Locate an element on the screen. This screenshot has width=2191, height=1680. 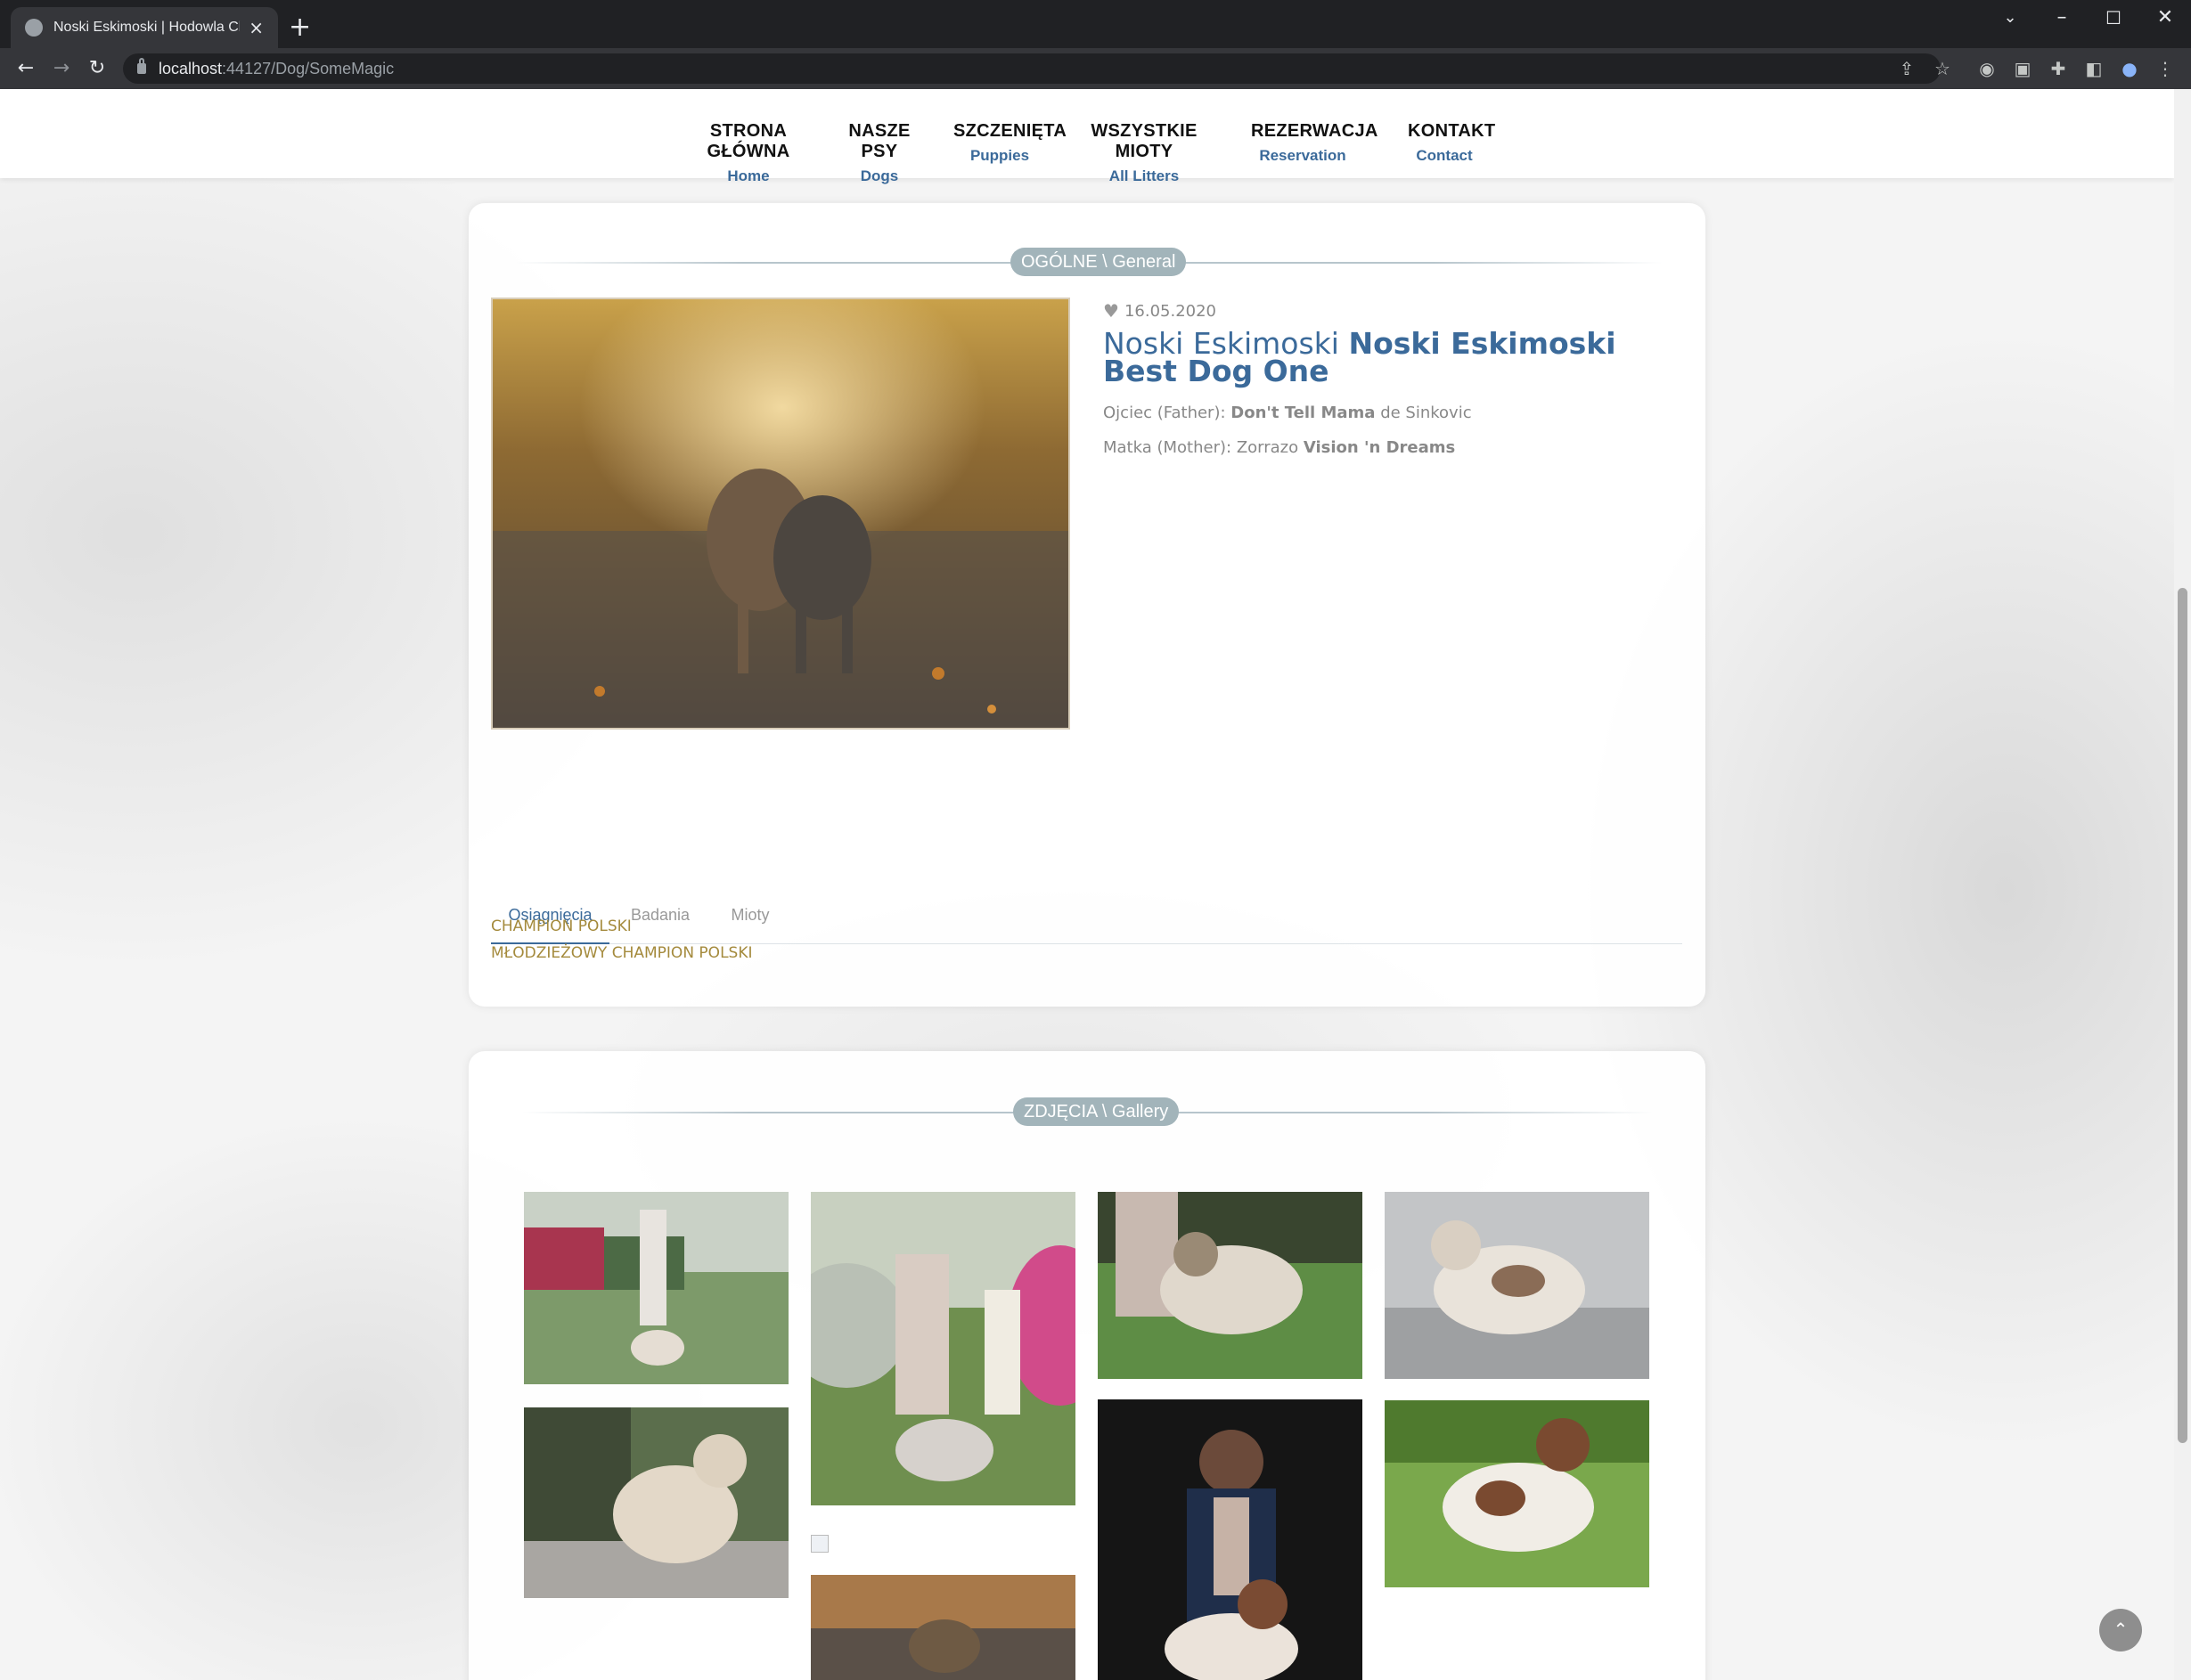
back-button: ← is located at coordinates (26, 68).